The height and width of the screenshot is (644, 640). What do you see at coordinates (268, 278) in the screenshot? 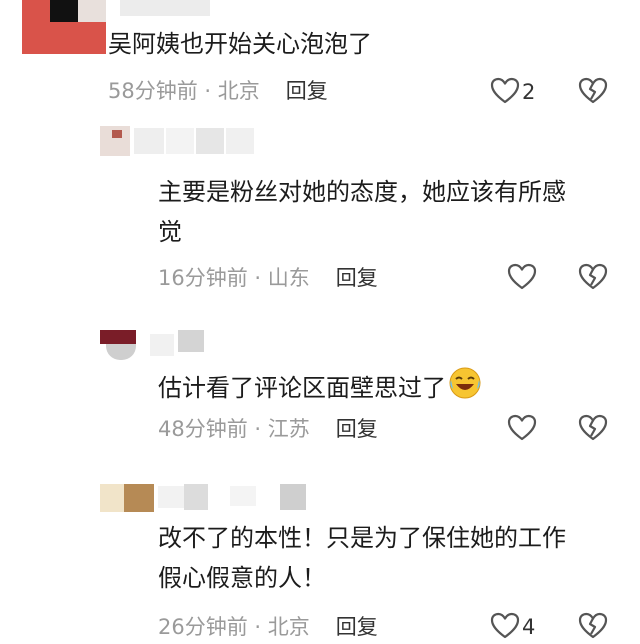
I see `comment-meta: 16分钟前 · 山东 回复` at bounding box center [268, 278].